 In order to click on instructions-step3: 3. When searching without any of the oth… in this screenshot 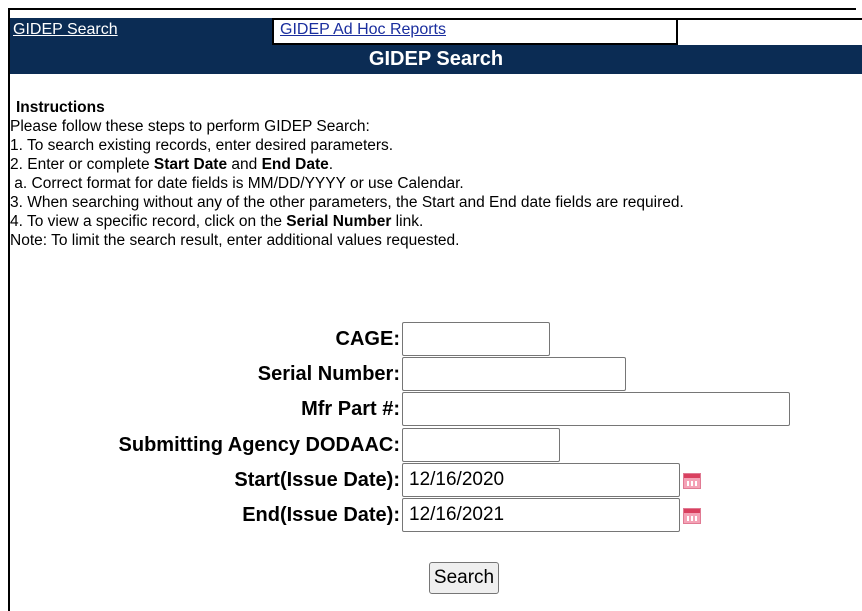, I will do `click(347, 202)`.